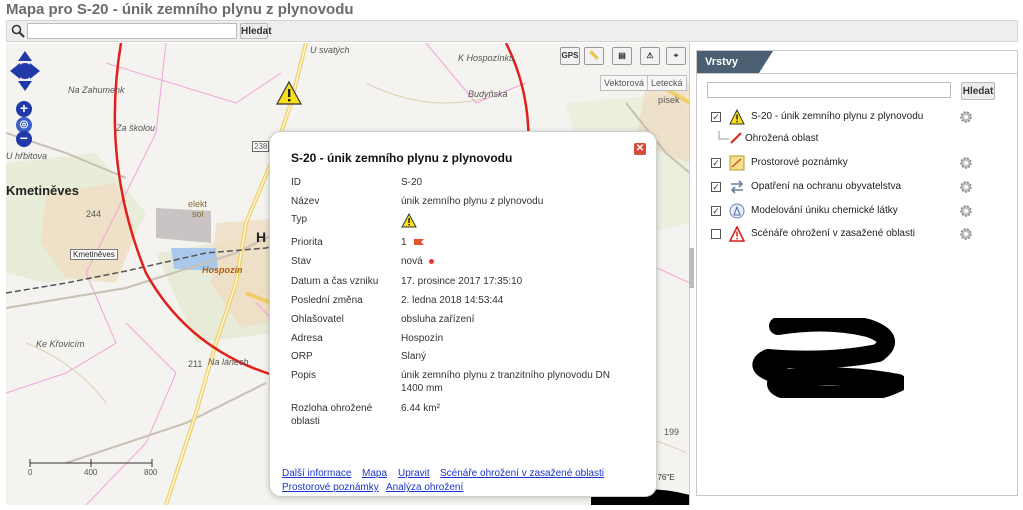 This screenshot has height=510, width=1023. Describe the element at coordinates (422, 338) in the screenshot. I see `row-value: Hospozín` at that location.